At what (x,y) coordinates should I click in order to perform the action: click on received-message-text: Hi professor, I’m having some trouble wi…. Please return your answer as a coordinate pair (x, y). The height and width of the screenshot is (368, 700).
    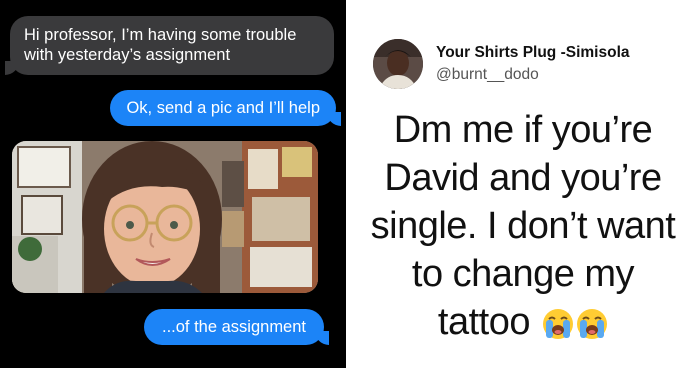
    Looking at the image, I should click on (160, 45).